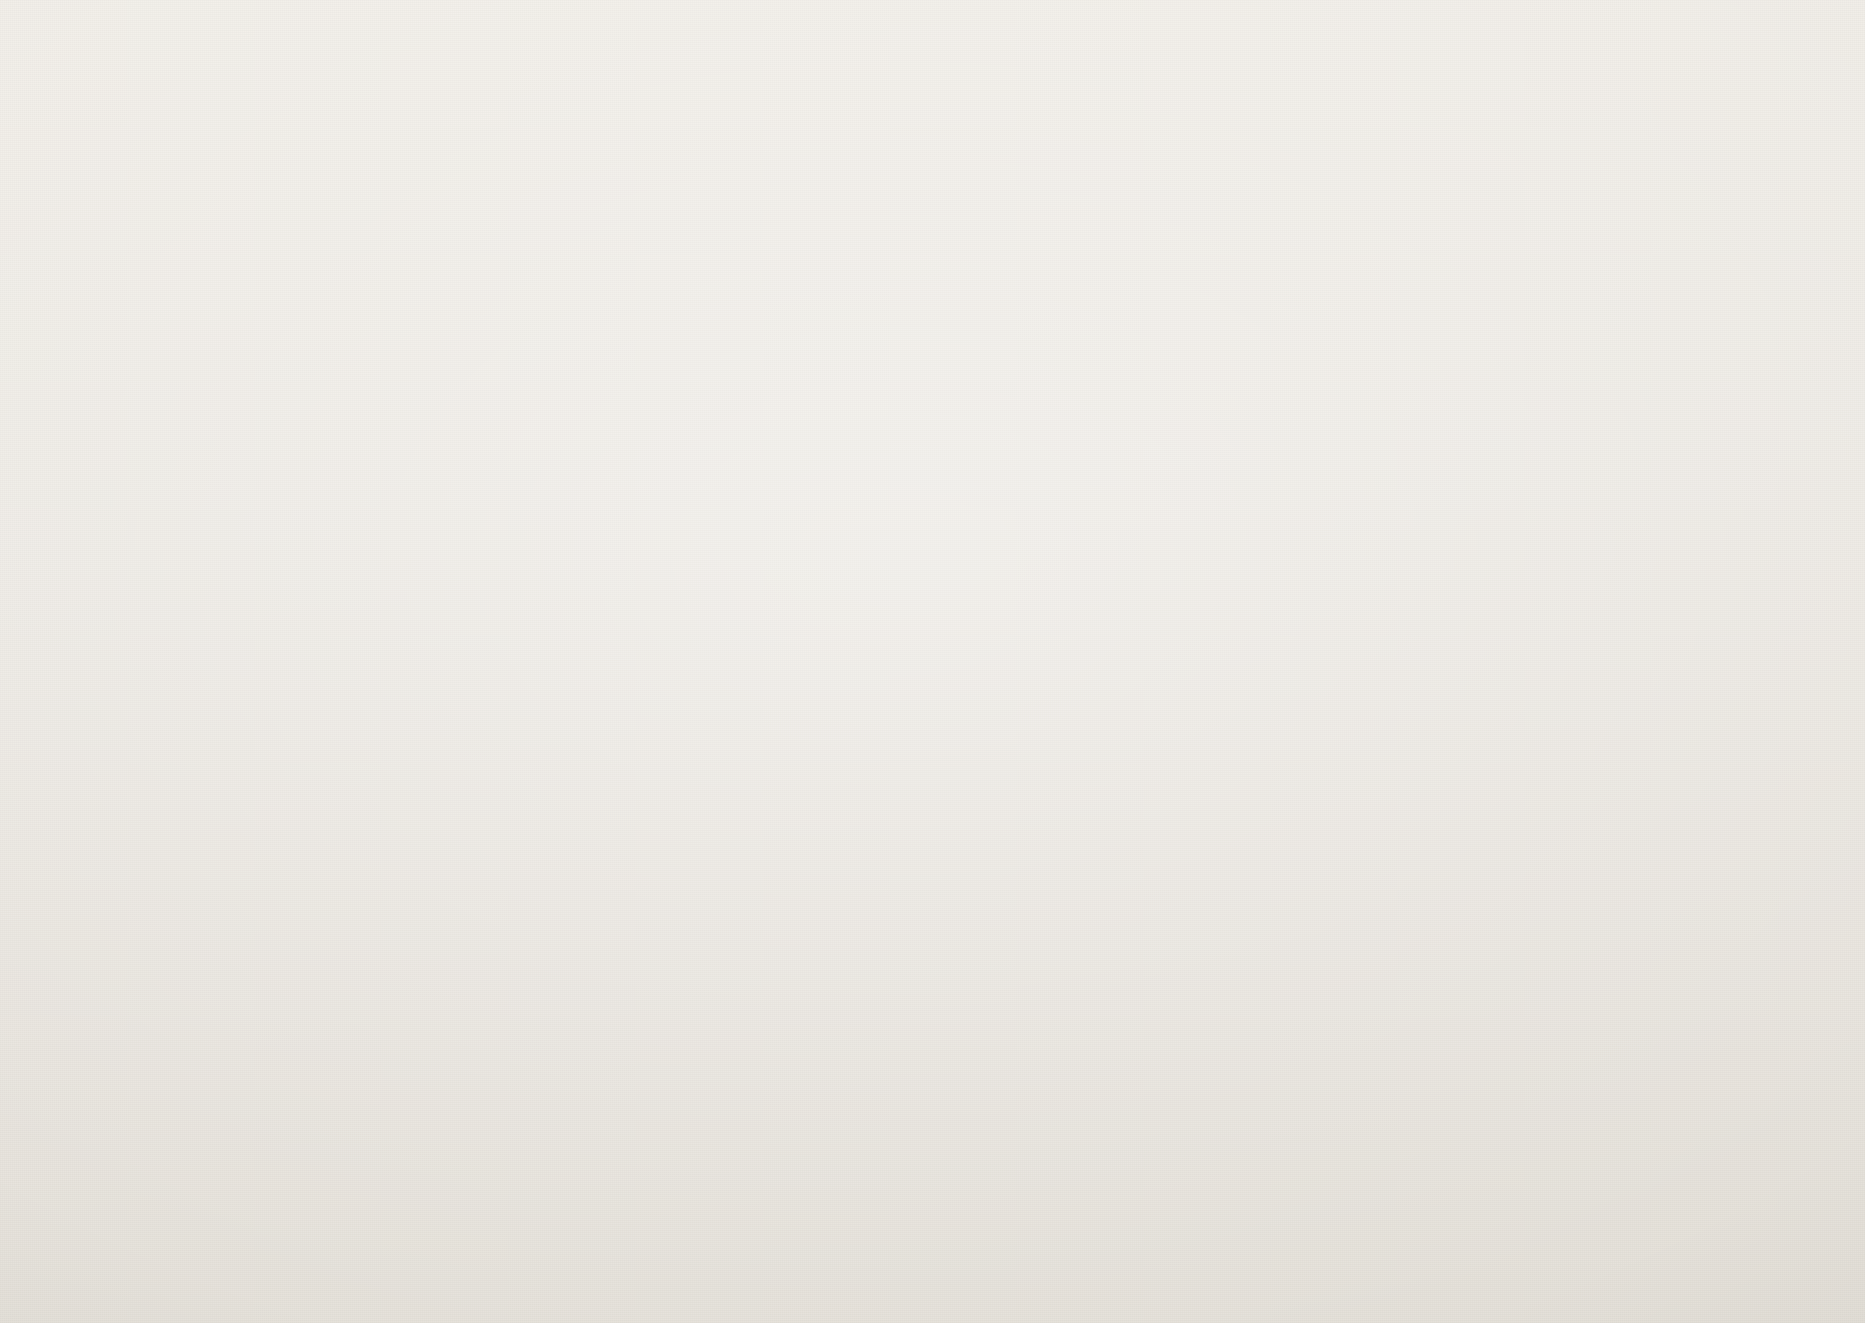 This screenshot has width=1865, height=1323. I want to click on flag-tag-icon, so click(100, 64).